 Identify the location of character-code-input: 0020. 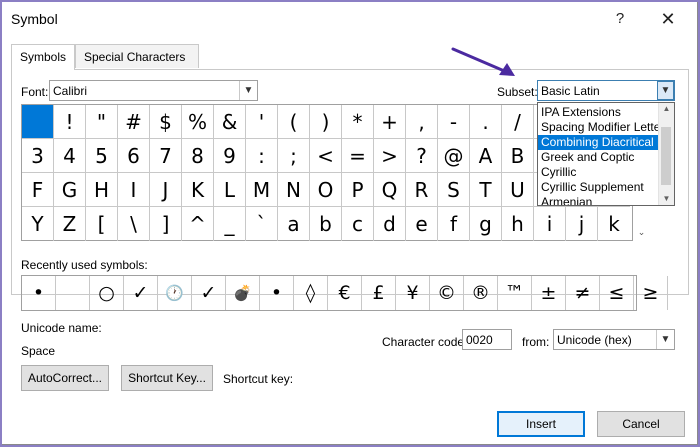
(487, 339).